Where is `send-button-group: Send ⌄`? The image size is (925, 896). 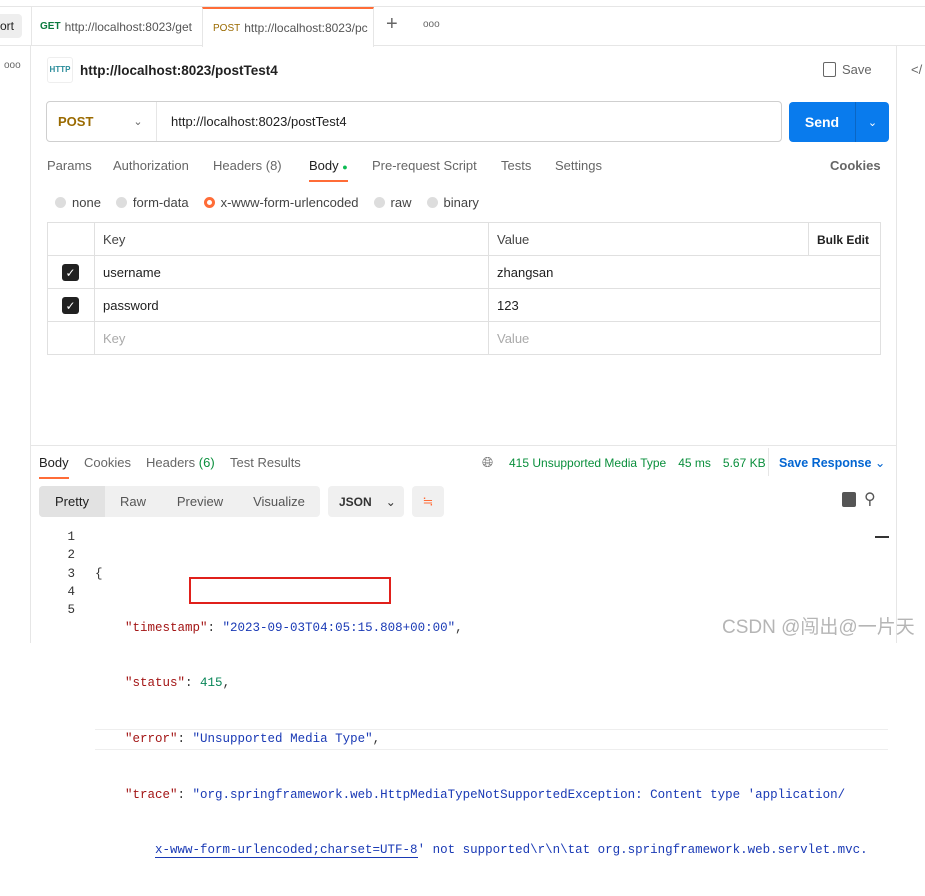 send-button-group: Send ⌄ is located at coordinates (839, 122).